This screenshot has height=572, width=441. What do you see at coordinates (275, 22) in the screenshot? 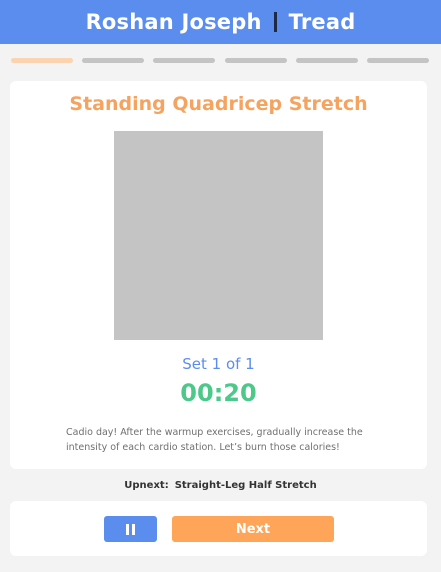
I see `header-divider` at bounding box center [275, 22].